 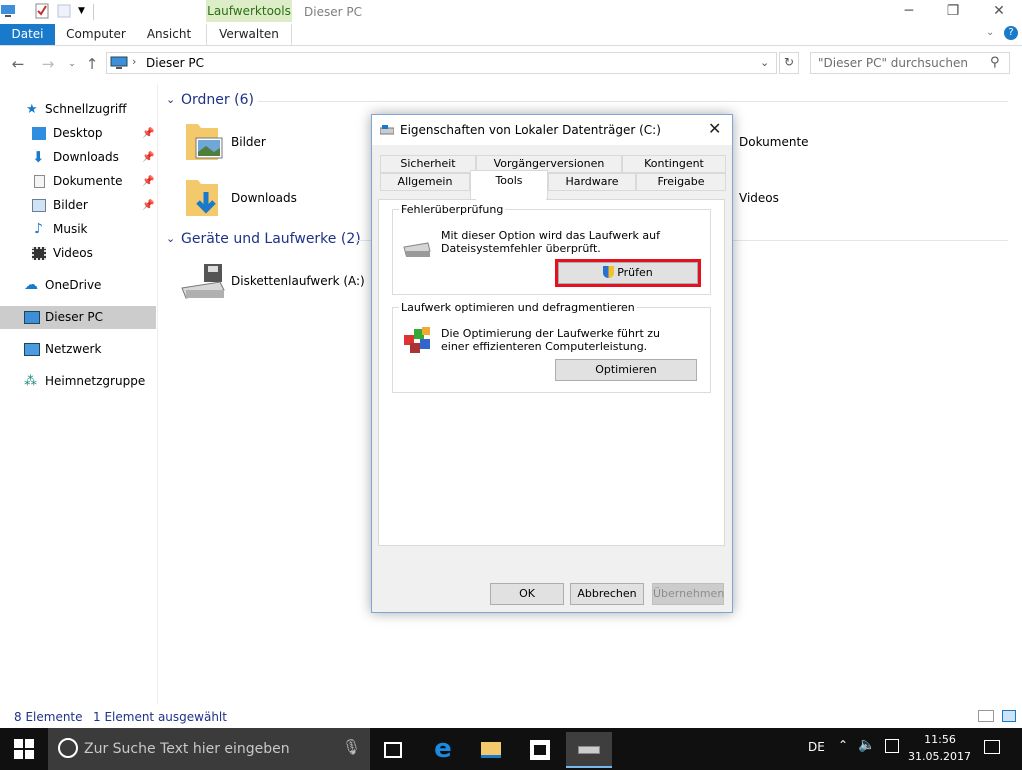 What do you see at coordinates (92, 64) in the screenshot?
I see `up-button: ↑` at bounding box center [92, 64].